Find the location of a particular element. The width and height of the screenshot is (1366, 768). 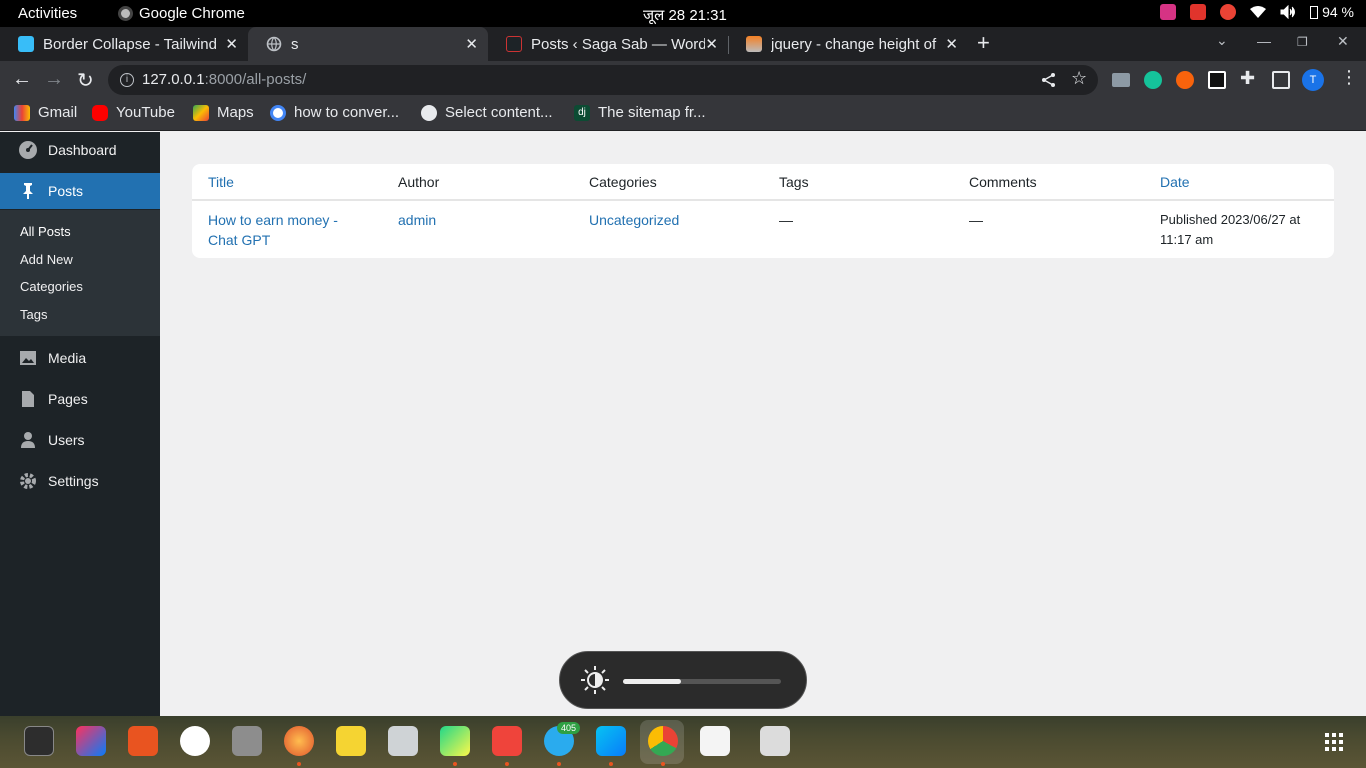

tab-title: Posts ‹ Saga Sab — WordPress is located at coordinates (618, 44).